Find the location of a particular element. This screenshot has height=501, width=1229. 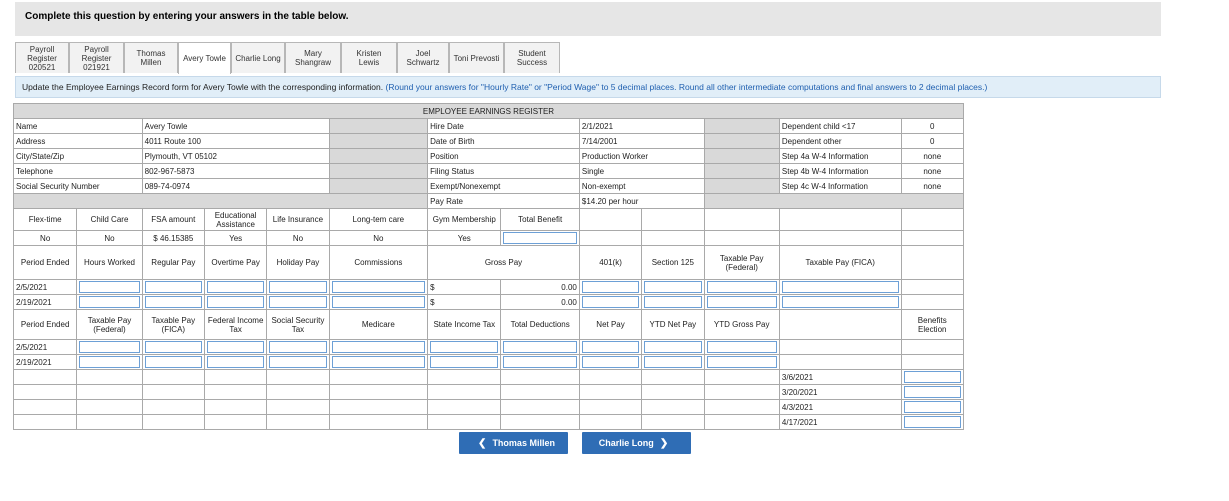

tab-payroll-register-021921: Payroll Register 021921 is located at coordinates (96, 57).